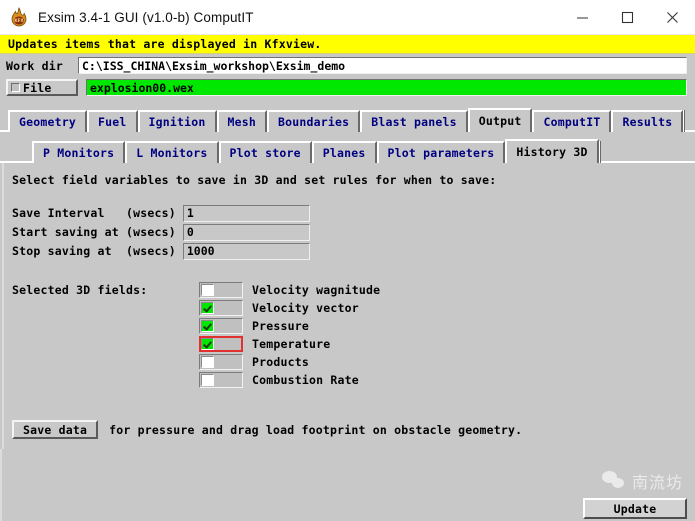  What do you see at coordinates (572, 121) in the screenshot?
I see `tab-computit: ComputIT` at bounding box center [572, 121].